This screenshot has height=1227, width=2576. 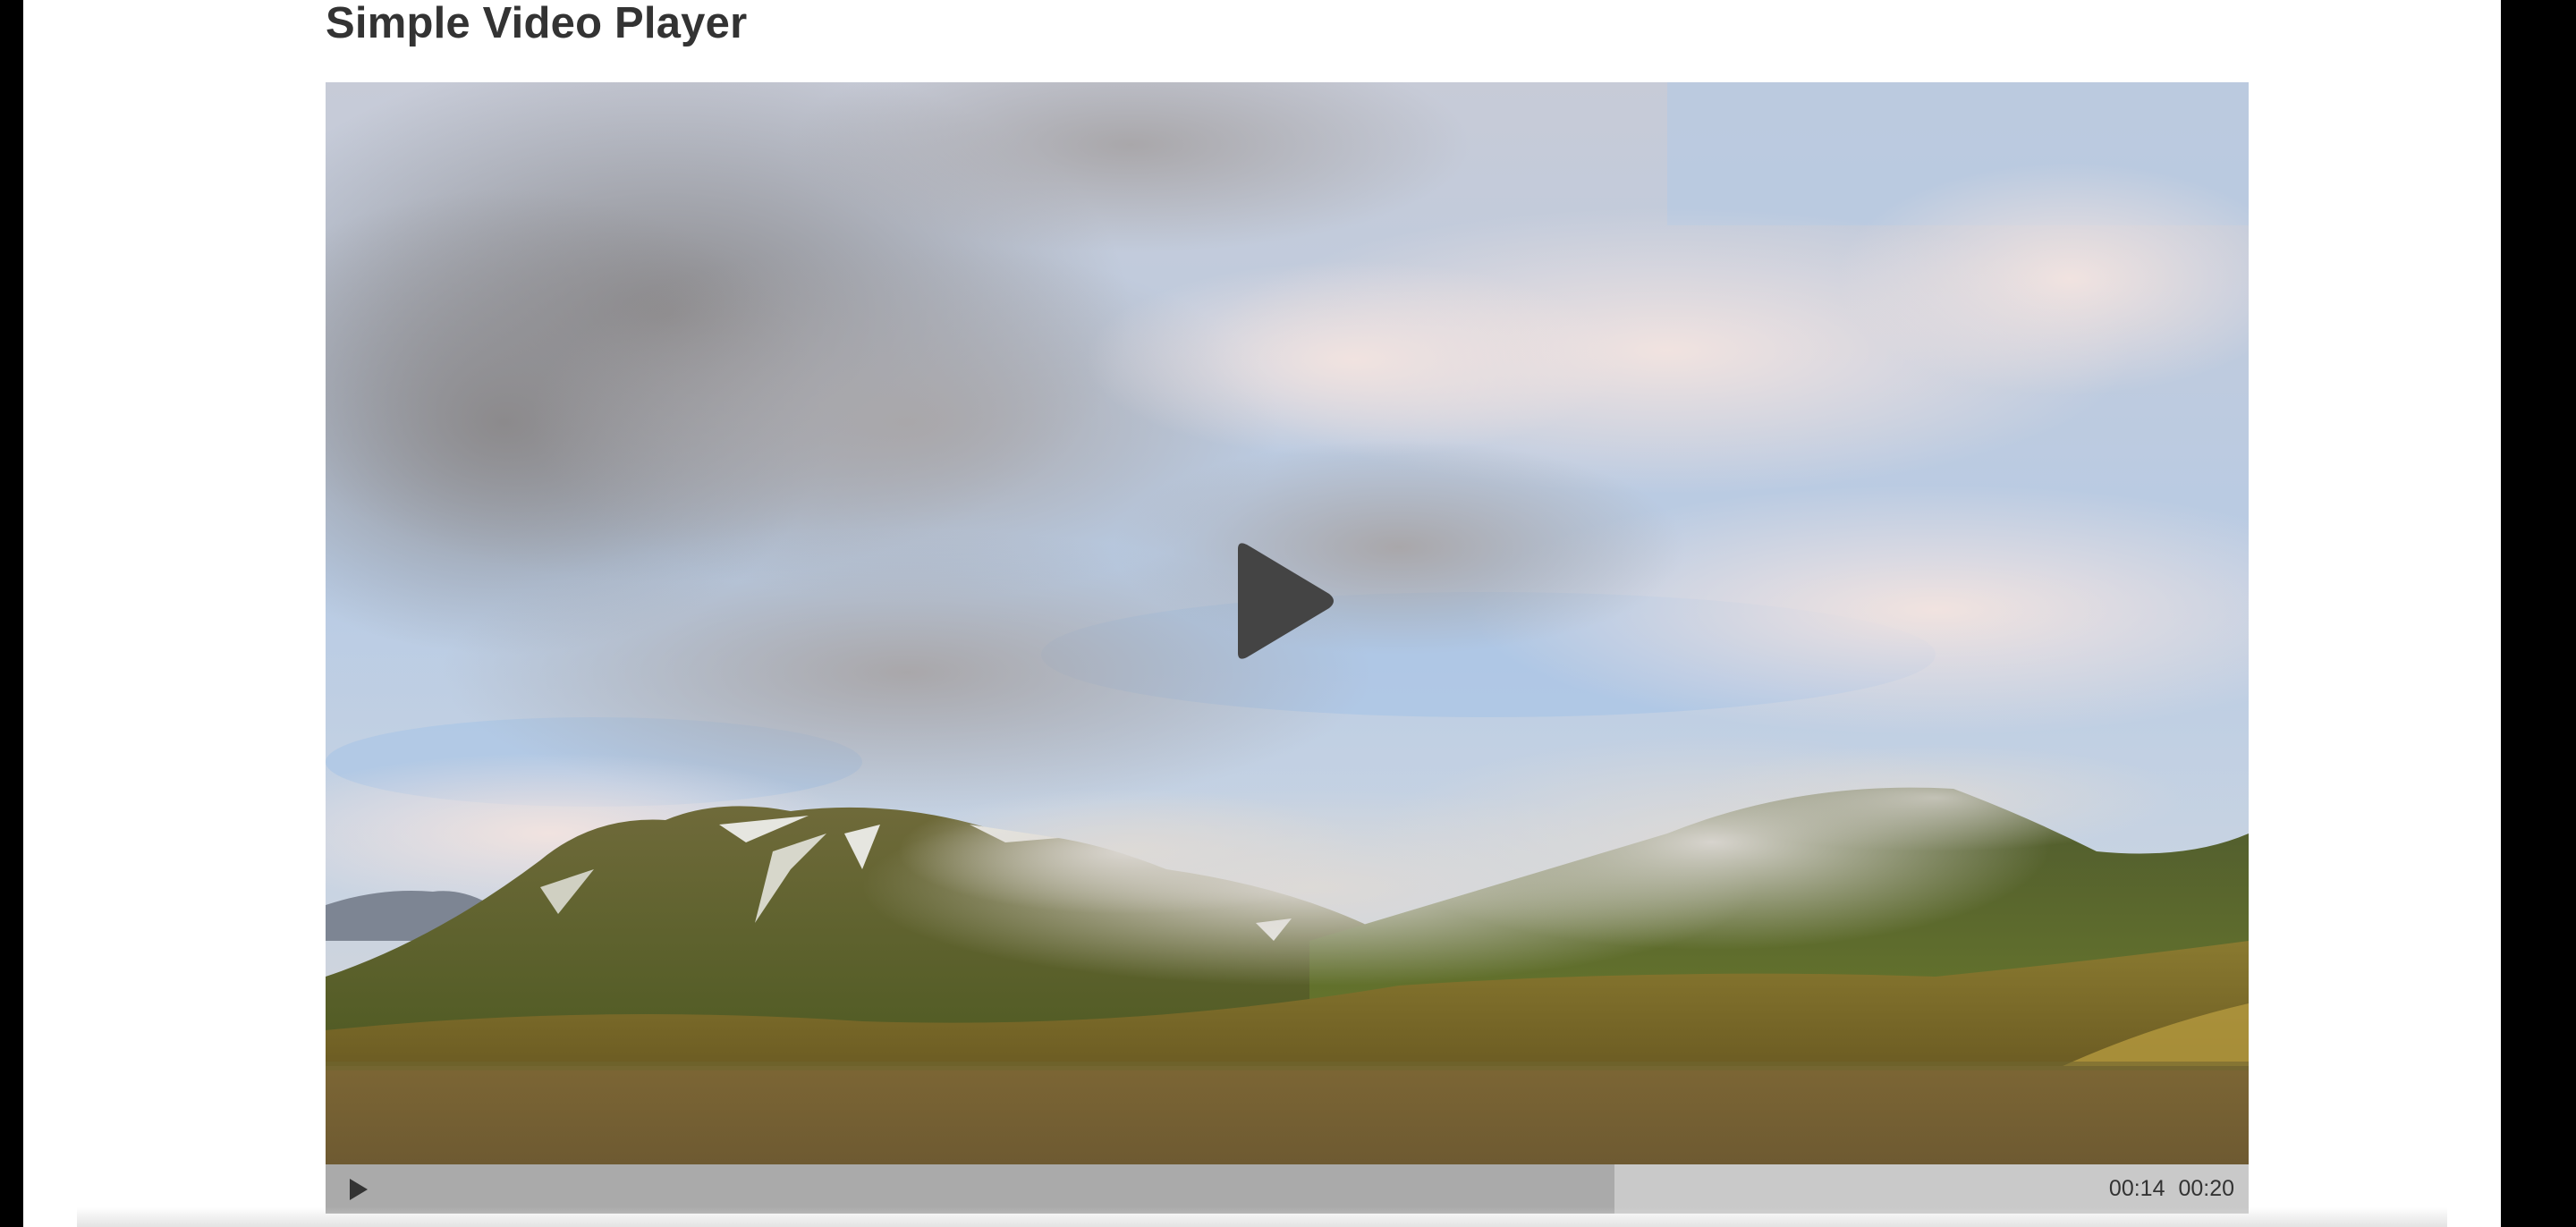 I want to click on time-display: 00:14 00:20, so click(x=2171, y=1189).